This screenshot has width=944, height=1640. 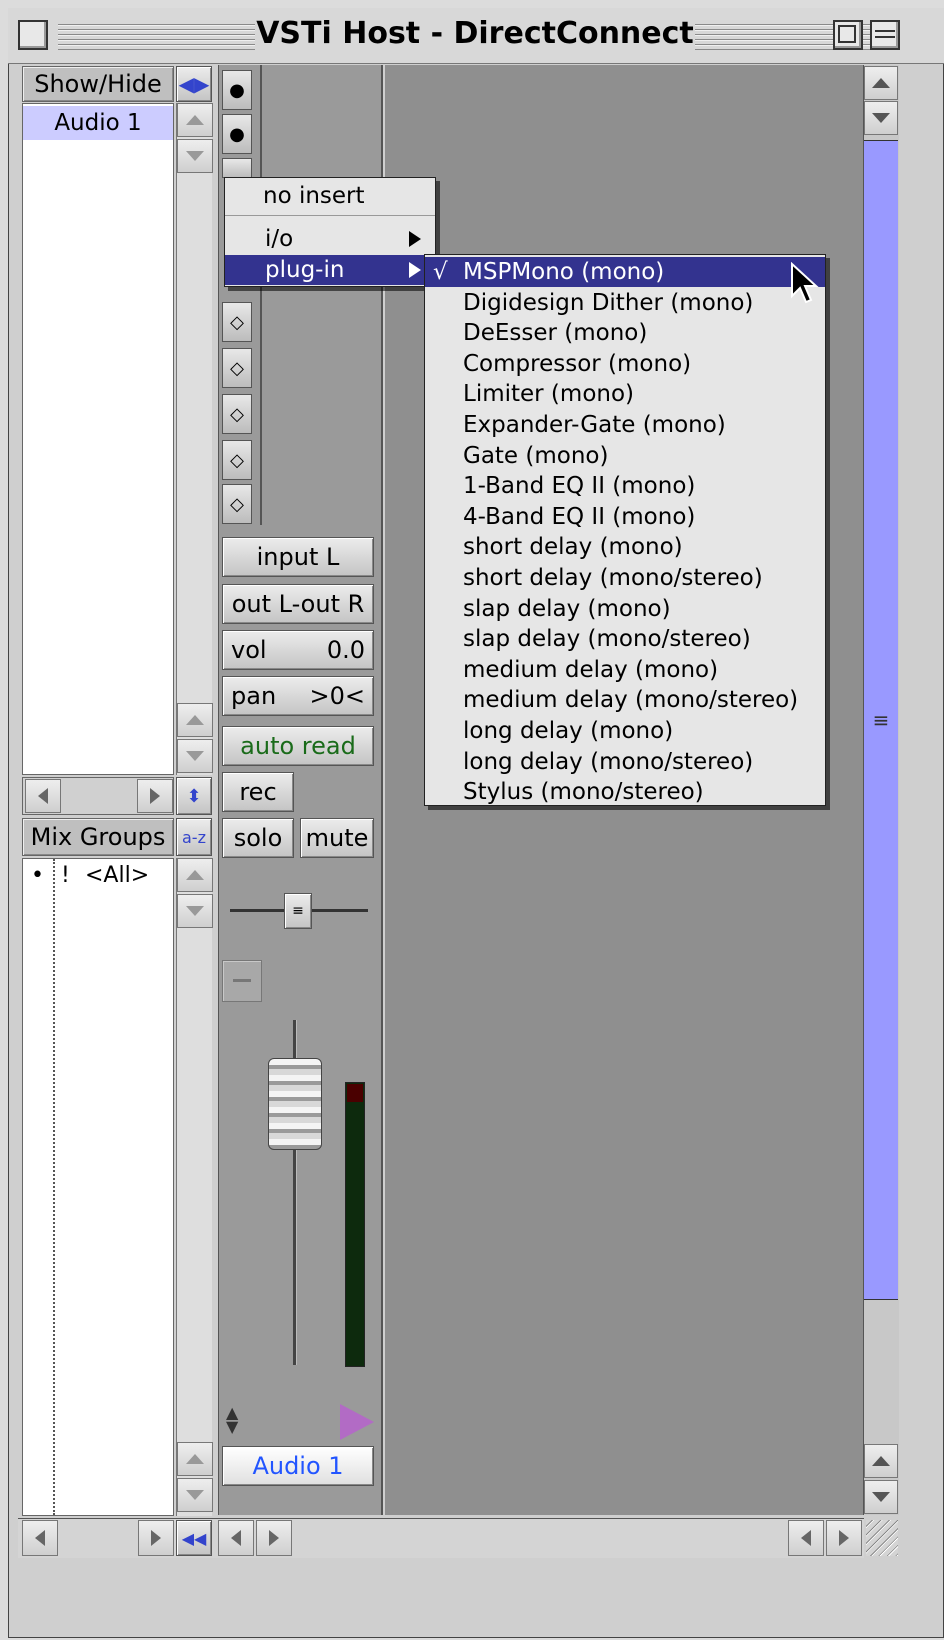 What do you see at coordinates (279, 239) in the screenshot?
I see `menu-item-io-label: i/o` at bounding box center [279, 239].